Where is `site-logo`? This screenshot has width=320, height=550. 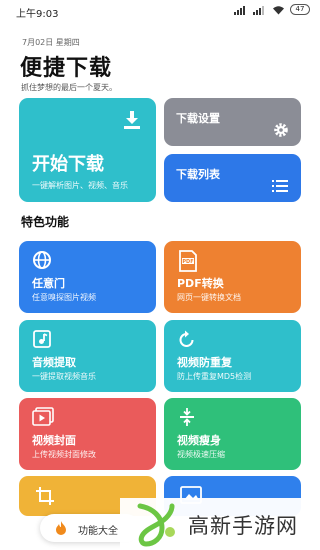 site-logo is located at coordinates (156, 525).